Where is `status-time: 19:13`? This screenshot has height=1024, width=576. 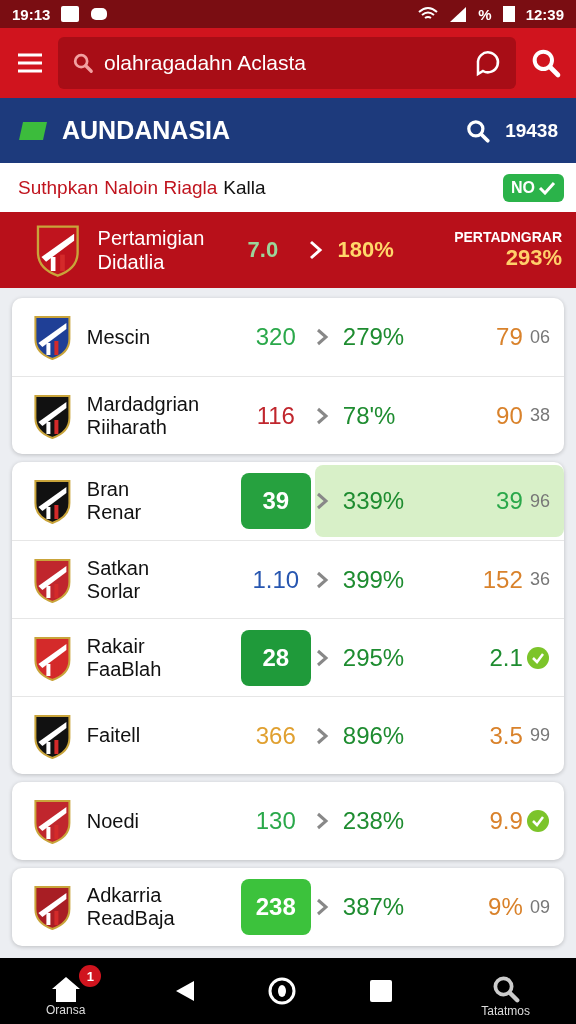
status-time: 19:13 is located at coordinates (31, 14).